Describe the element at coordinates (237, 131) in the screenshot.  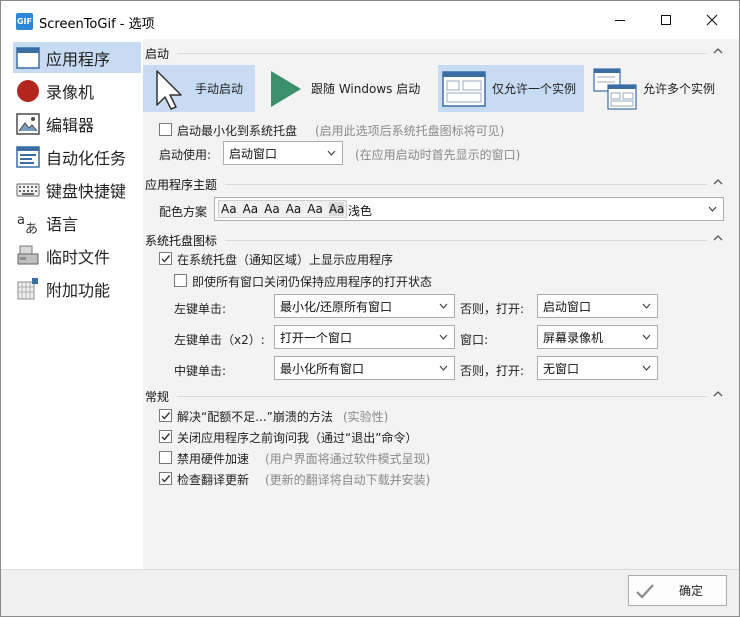
I see `minimize-to-tray-label: 启动最小化到系统托盘` at that location.